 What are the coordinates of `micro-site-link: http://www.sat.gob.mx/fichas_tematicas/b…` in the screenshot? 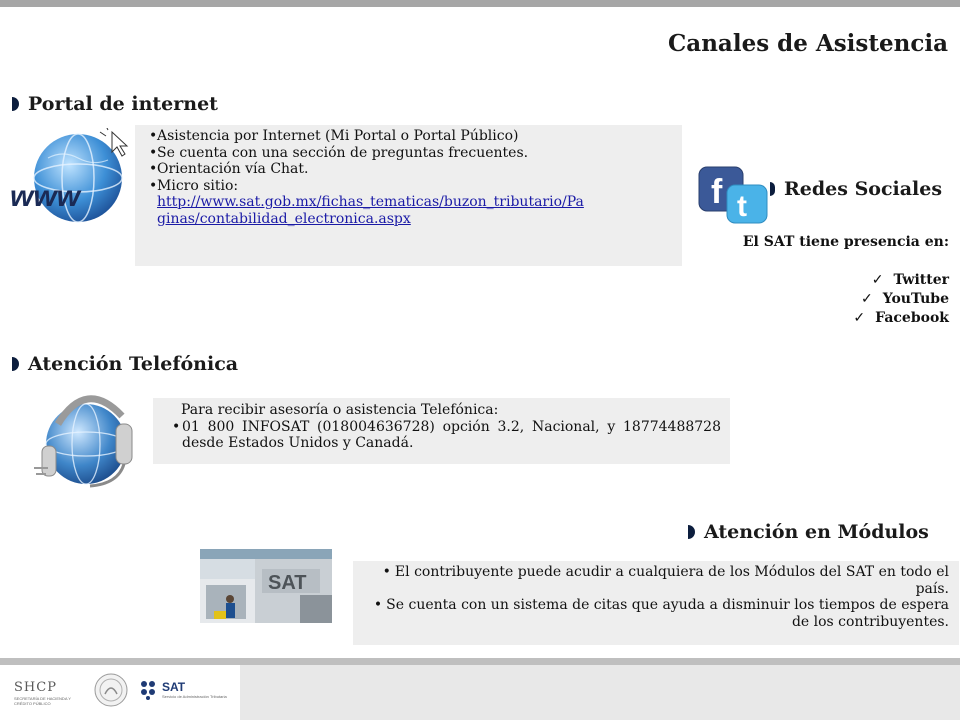 It's located at (415, 210).